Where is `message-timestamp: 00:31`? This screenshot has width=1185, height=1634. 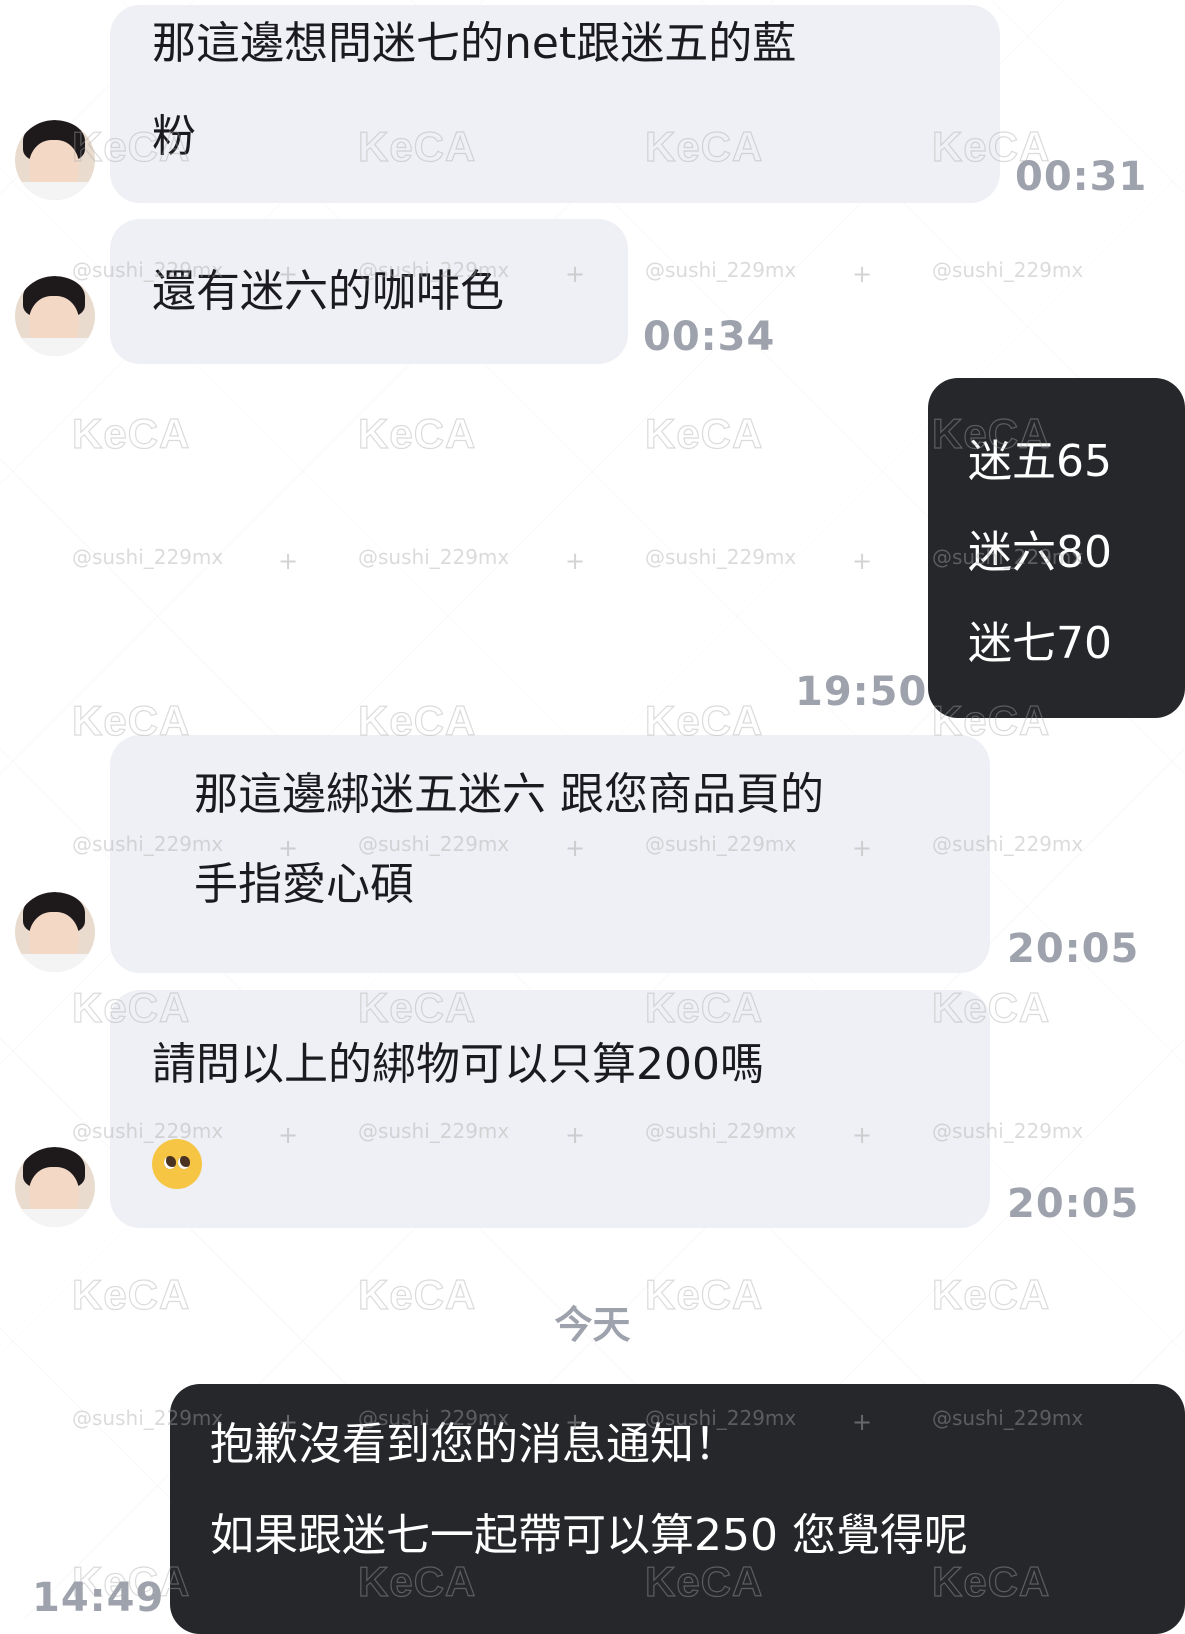
message-timestamp: 00:31 is located at coordinates (1081, 177).